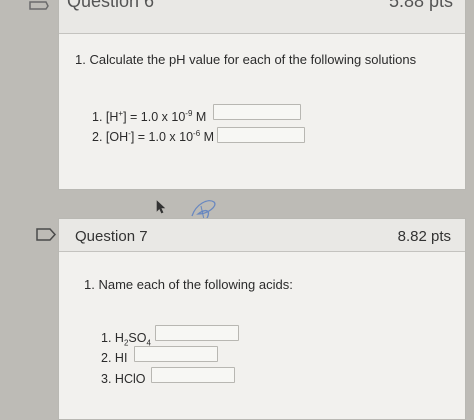 Image resolution: width=474 pixels, height=420 pixels. What do you see at coordinates (117, 137) in the screenshot?
I see `q6-item-2-text-a: [OH` at bounding box center [117, 137].